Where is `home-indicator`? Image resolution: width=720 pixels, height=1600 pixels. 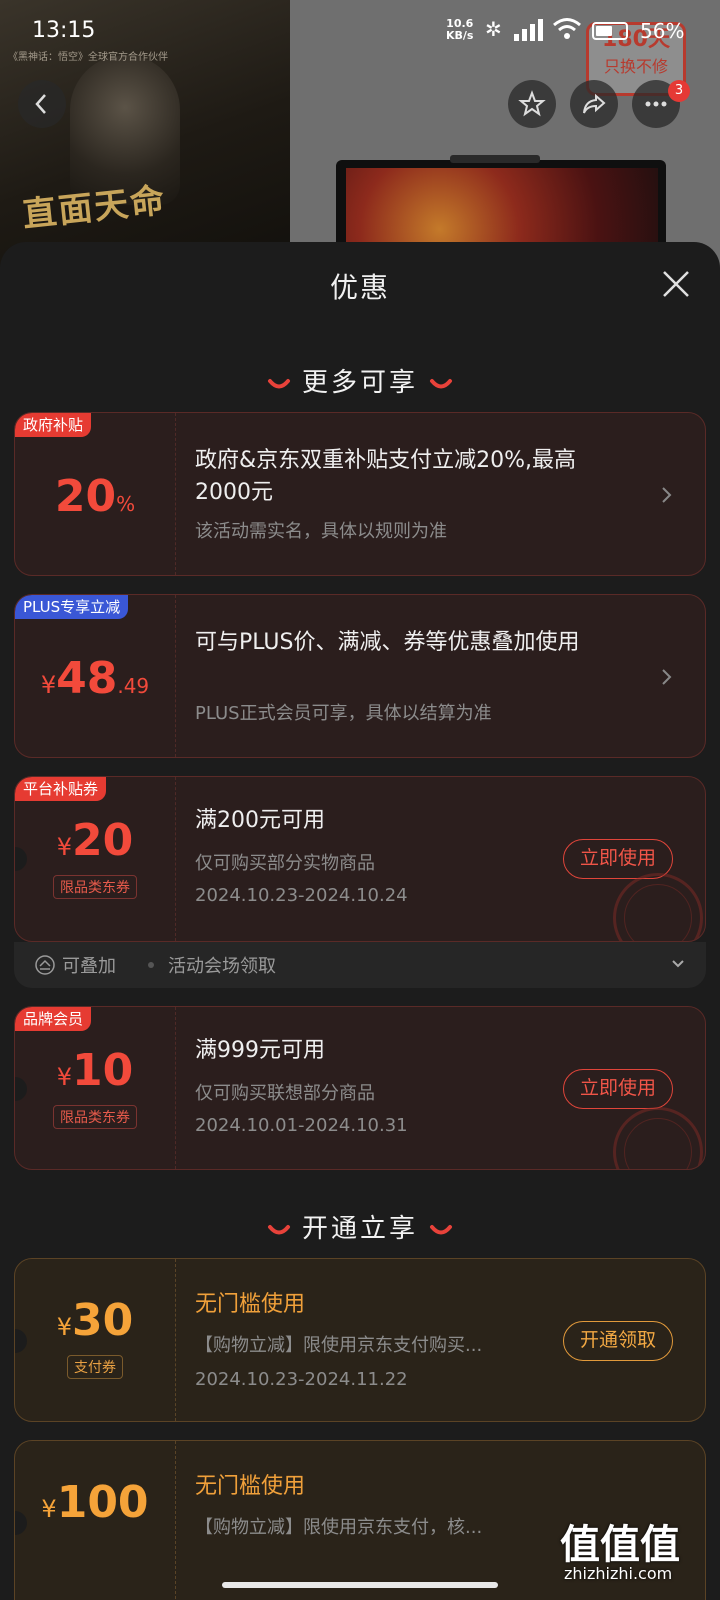 home-indicator is located at coordinates (360, 1585).